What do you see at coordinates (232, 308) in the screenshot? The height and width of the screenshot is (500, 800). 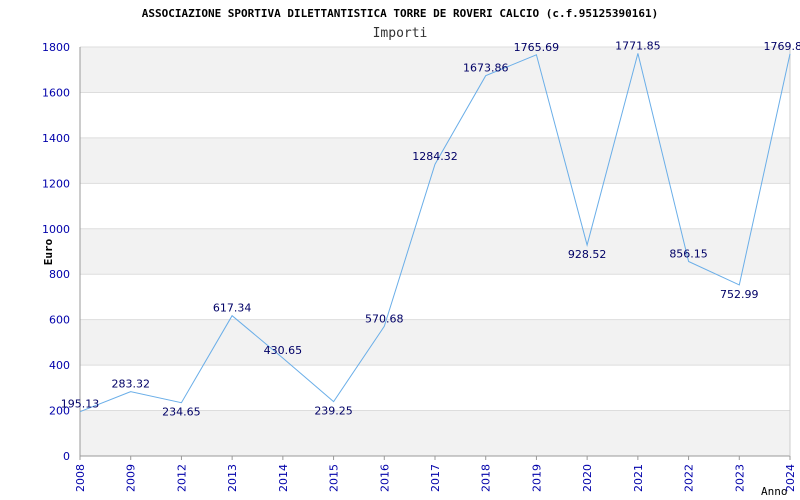 I see `data-label: 617.34` at bounding box center [232, 308].